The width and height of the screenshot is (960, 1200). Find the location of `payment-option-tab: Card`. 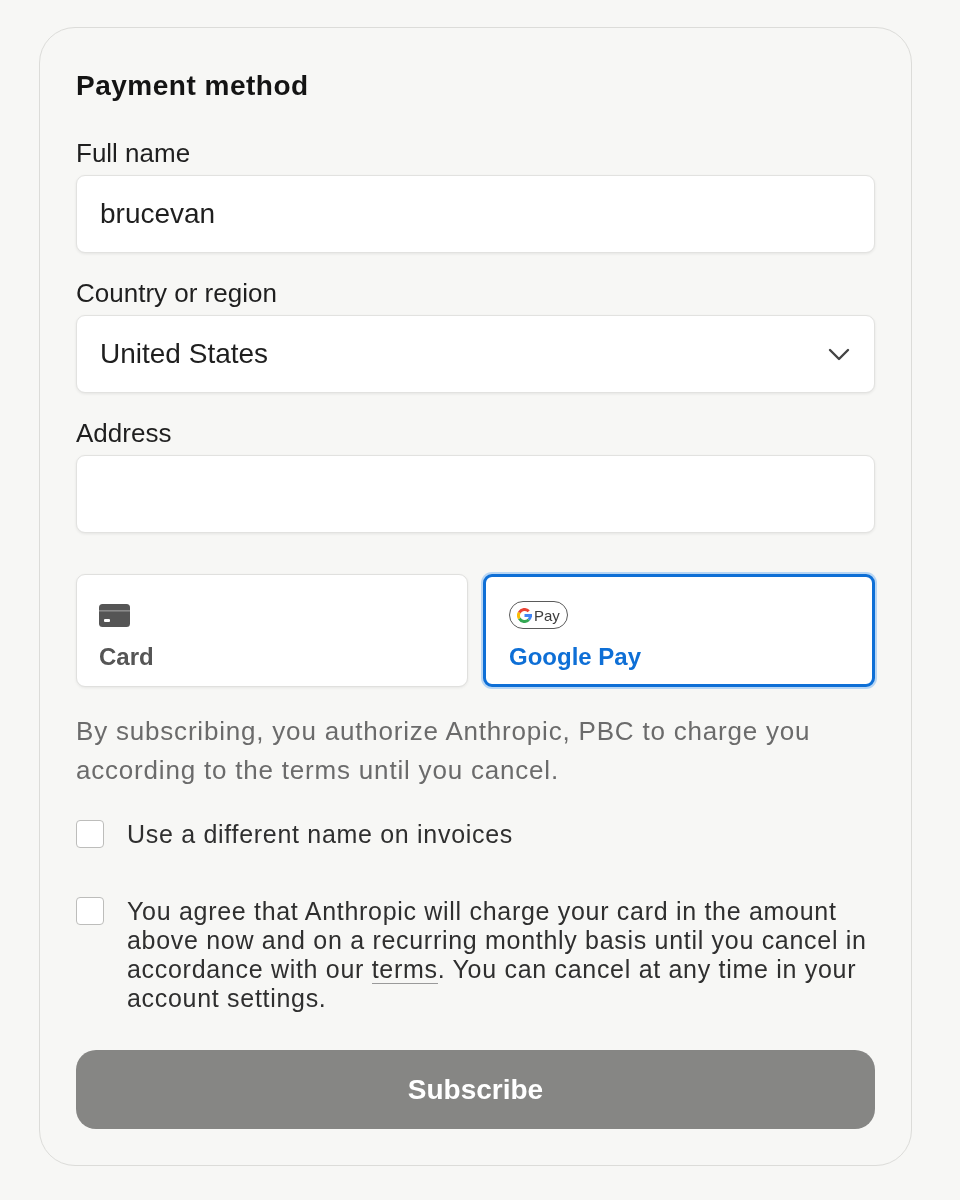

payment-option-tab: Card is located at coordinates (272, 630).